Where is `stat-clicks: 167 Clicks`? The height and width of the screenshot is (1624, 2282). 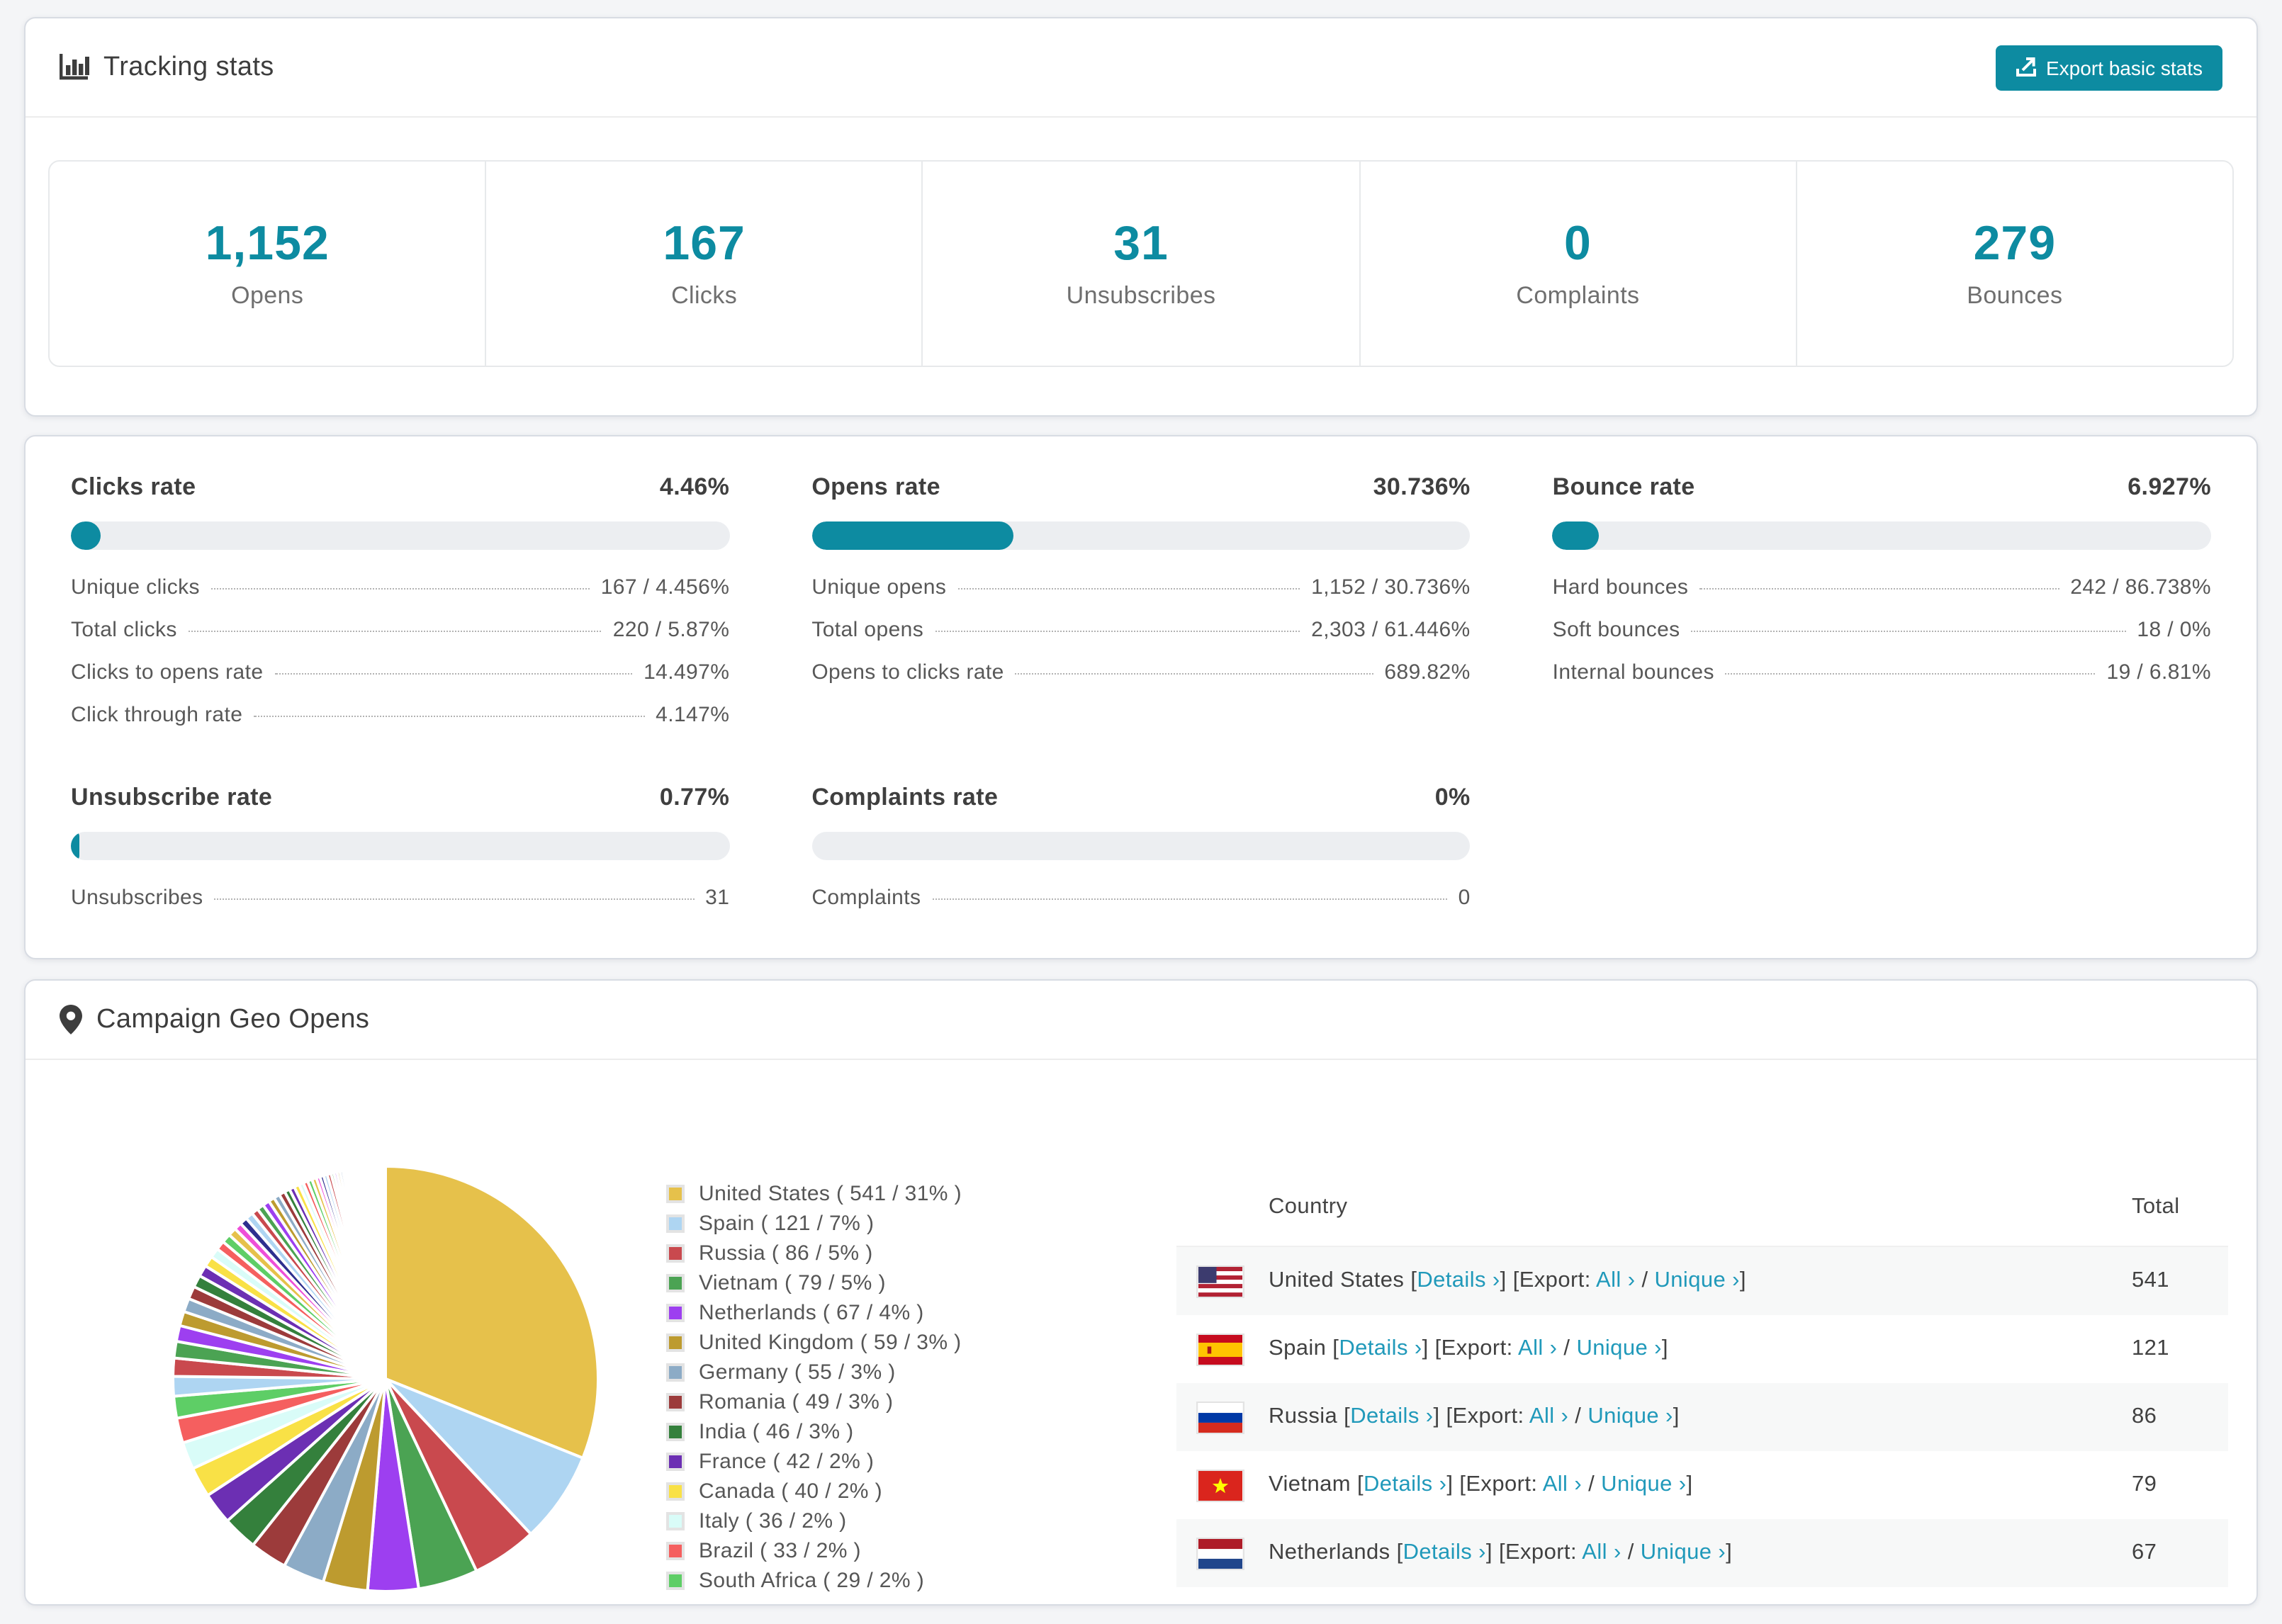 stat-clicks: 167 Clicks is located at coordinates (703, 264).